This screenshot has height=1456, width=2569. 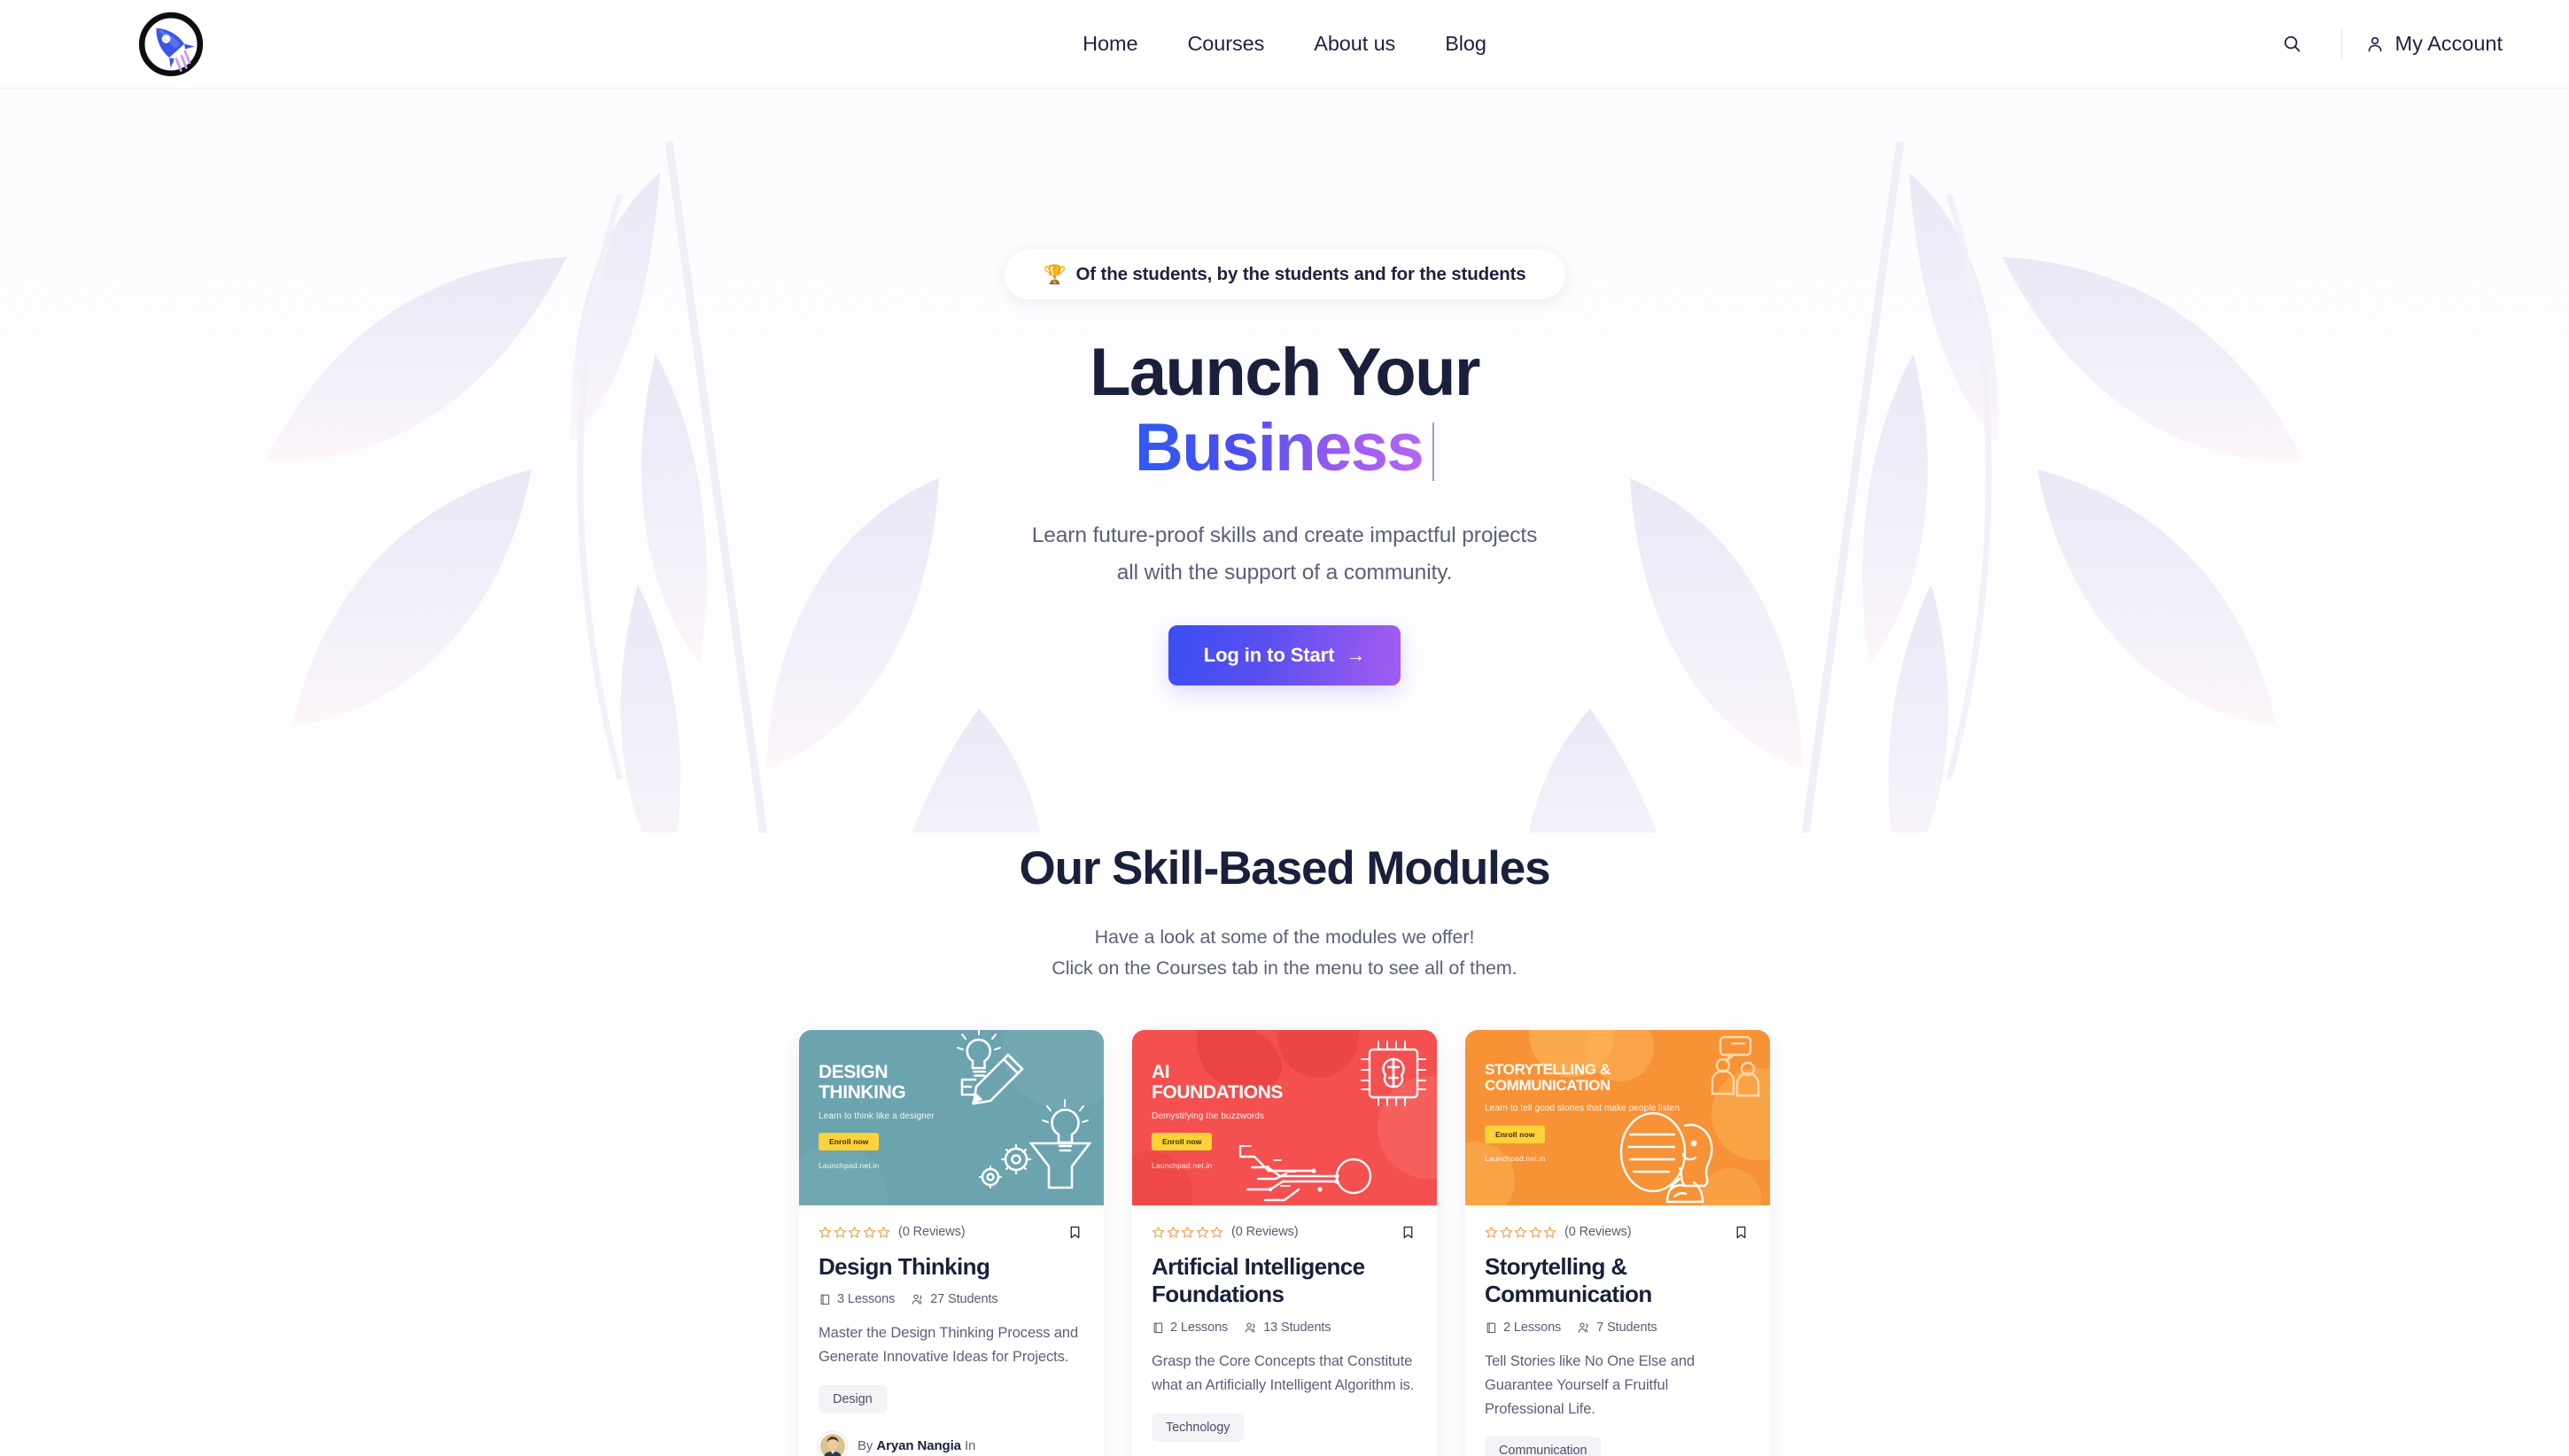 What do you see at coordinates (1465, 44) in the screenshot?
I see `nav-item-blog: Blog` at bounding box center [1465, 44].